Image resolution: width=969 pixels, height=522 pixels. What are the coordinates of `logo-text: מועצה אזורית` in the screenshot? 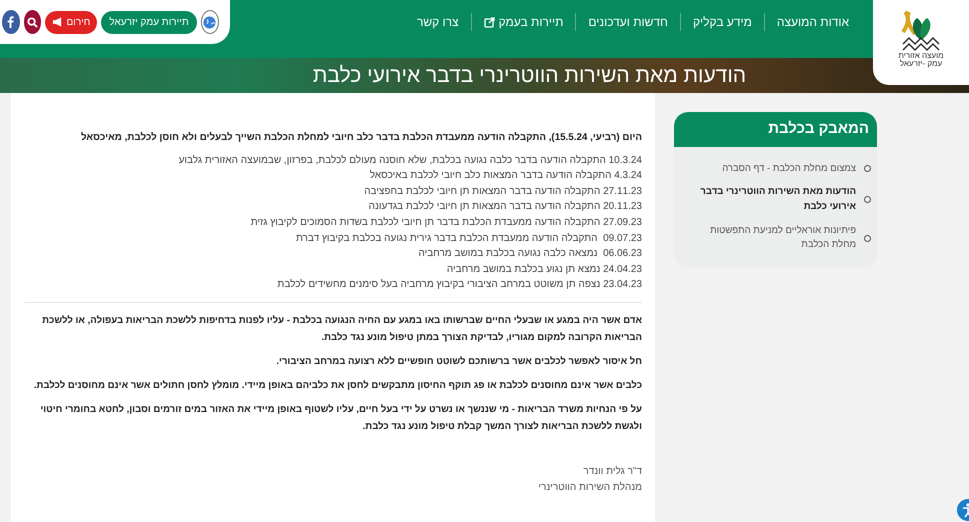 It's located at (921, 56).